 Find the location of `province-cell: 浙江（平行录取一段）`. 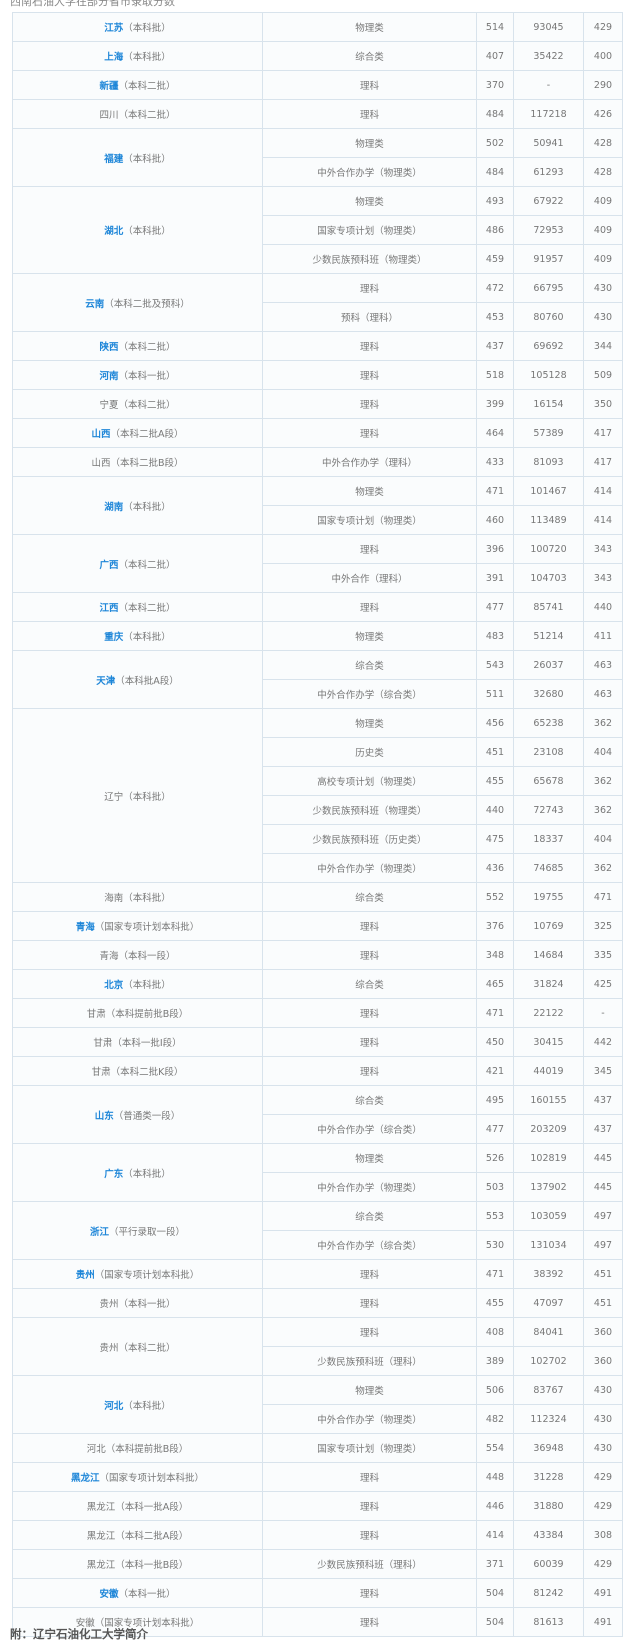

province-cell: 浙江（平行录取一段） is located at coordinates (137, 1230).